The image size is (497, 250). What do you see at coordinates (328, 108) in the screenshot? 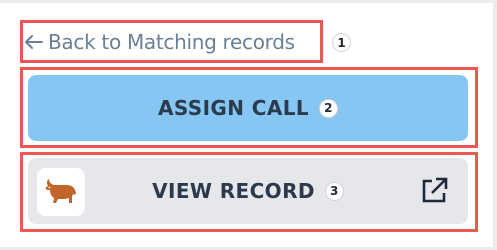
I see `annotation-badge-2: 2` at bounding box center [328, 108].